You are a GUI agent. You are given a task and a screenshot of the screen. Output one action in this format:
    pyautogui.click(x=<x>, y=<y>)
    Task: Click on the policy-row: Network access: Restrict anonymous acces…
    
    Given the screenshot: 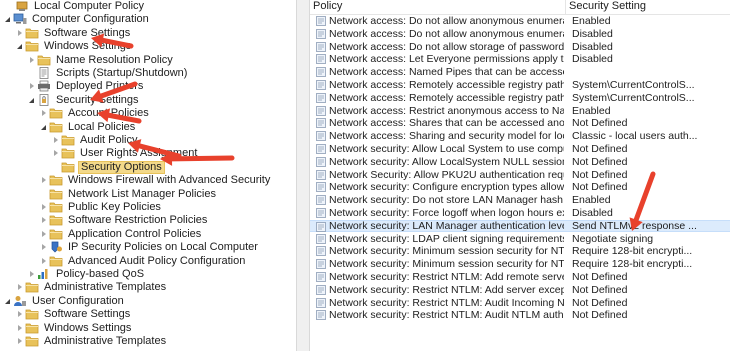 What is the action you would take?
    pyautogui.click(x=520, y=111)
    